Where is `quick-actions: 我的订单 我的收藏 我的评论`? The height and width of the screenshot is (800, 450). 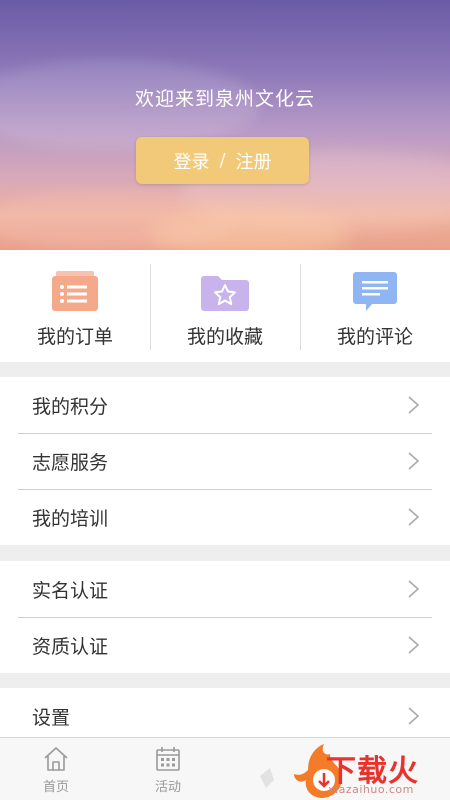 quick-actions: 我的订单 我的收藏 我的评论 is located at coordinates (225, 306).